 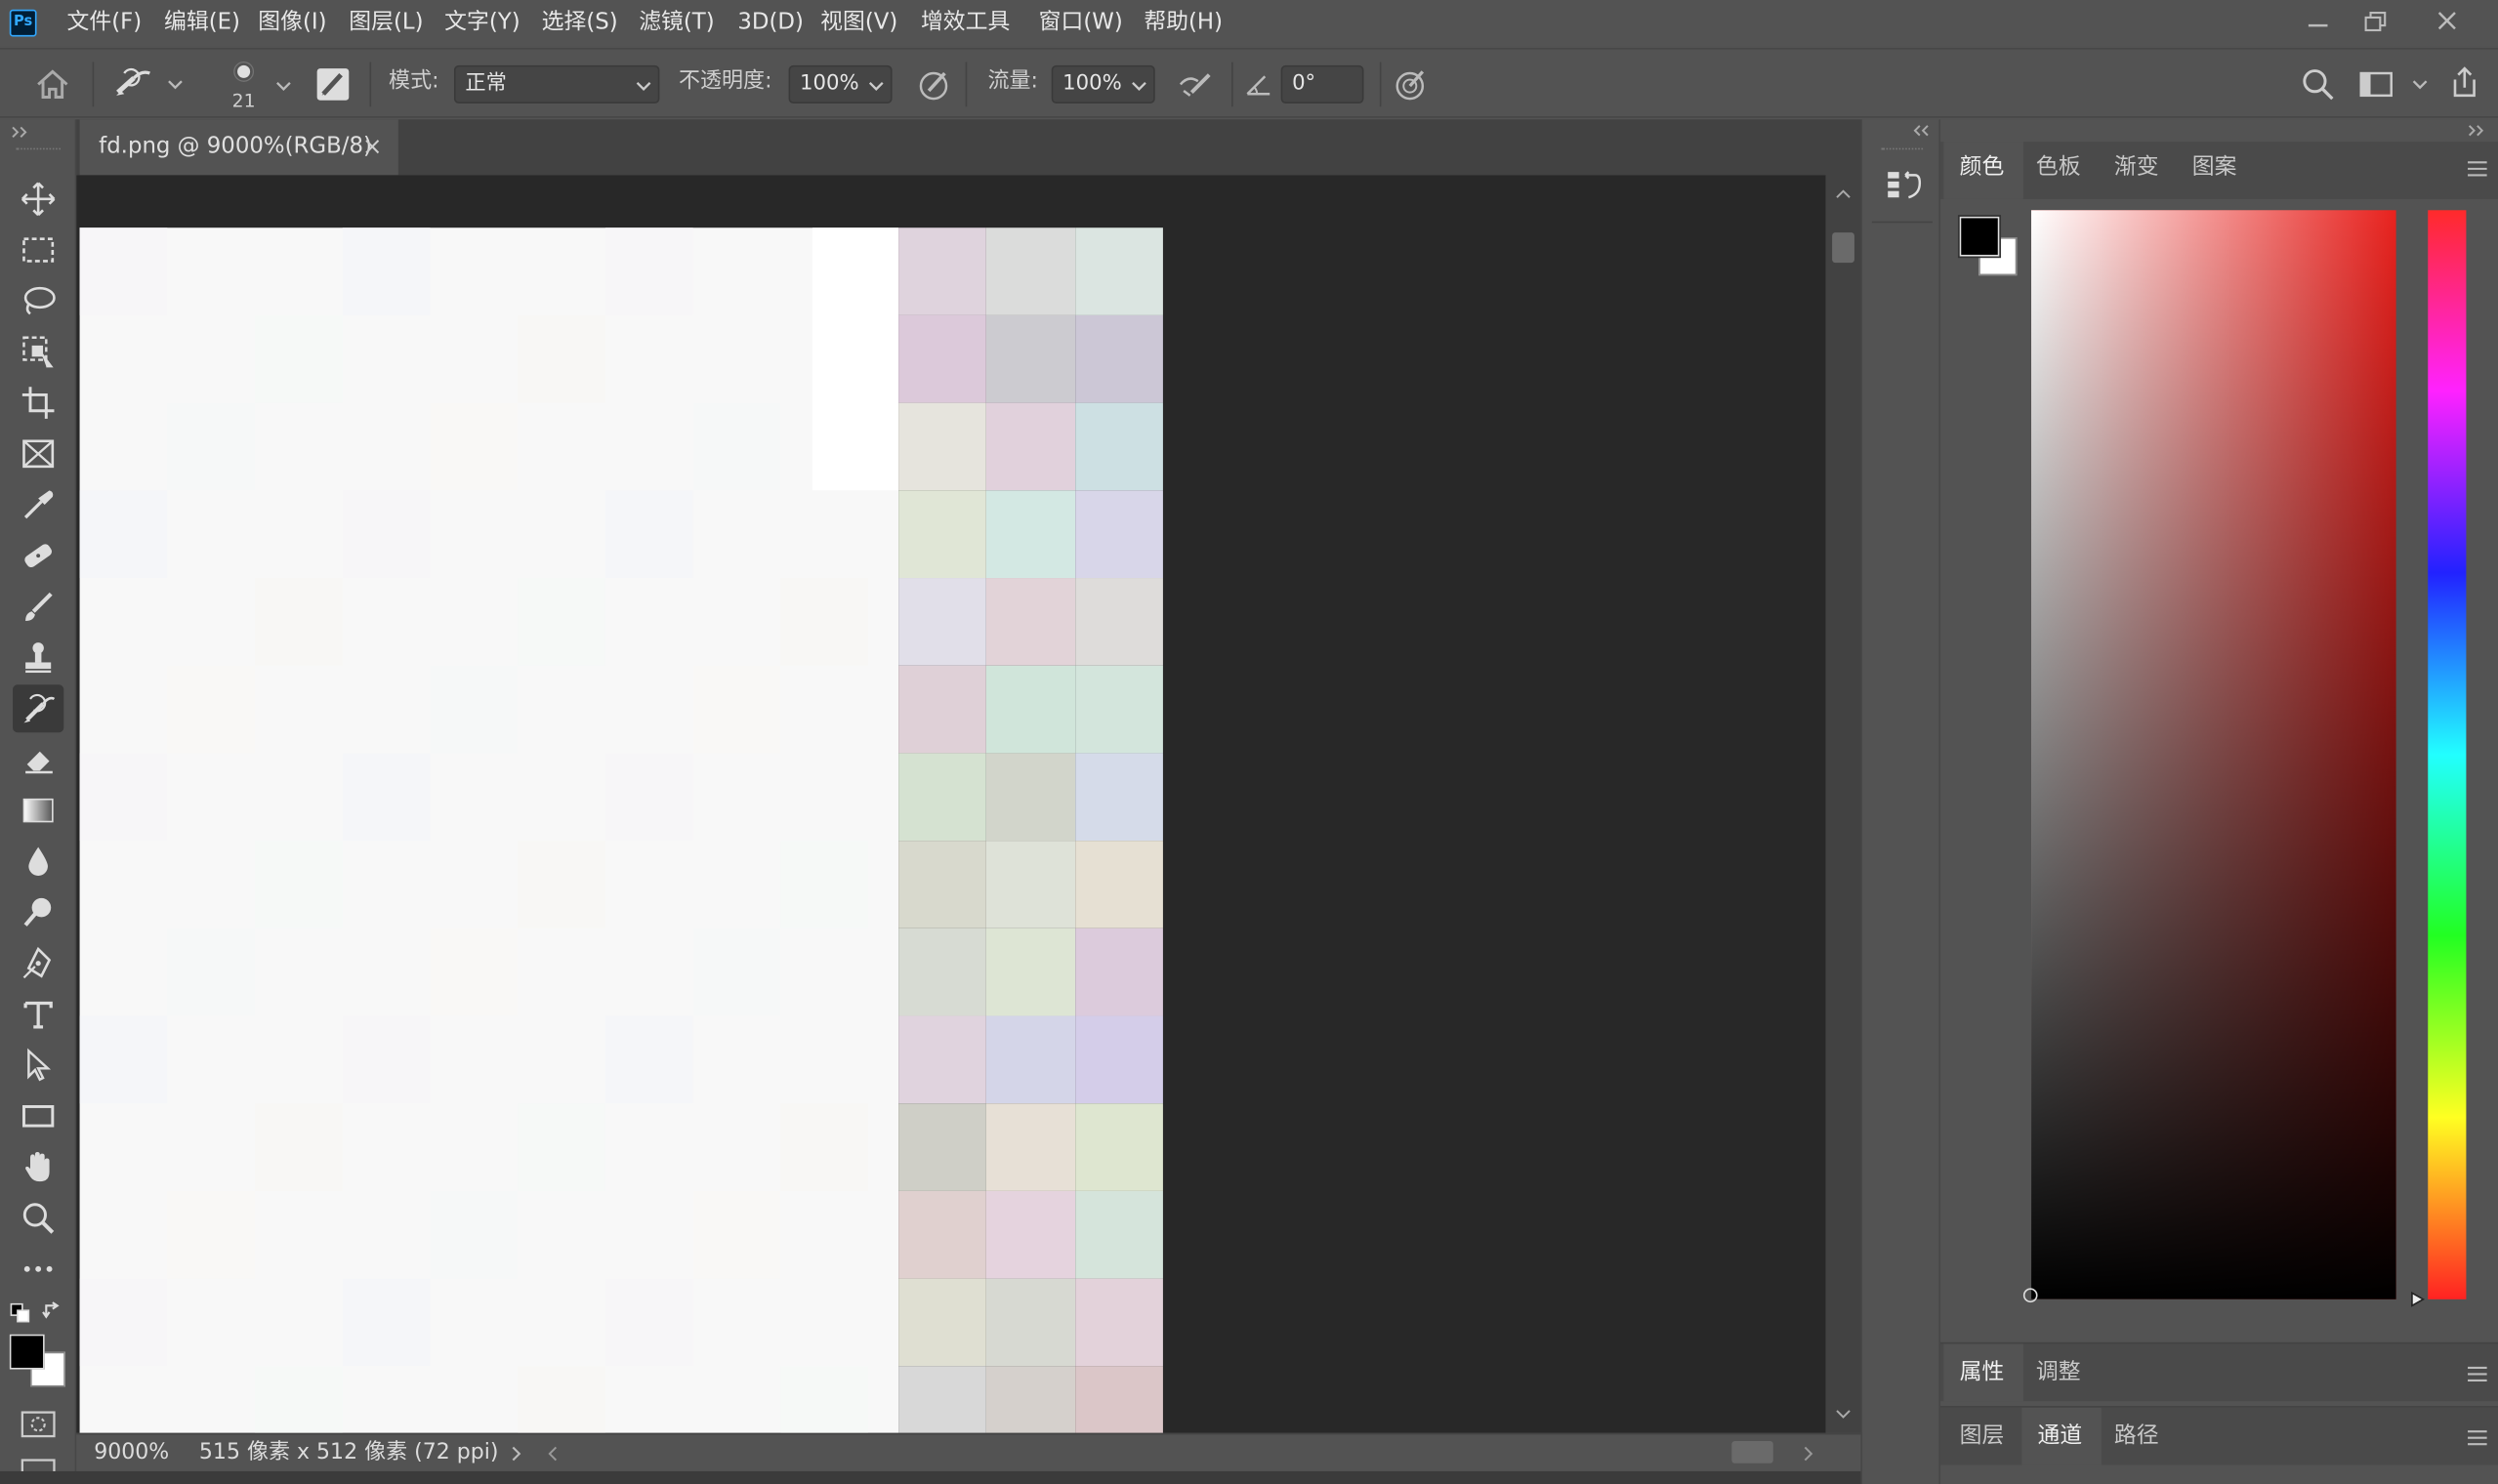 I want to click on marquee-tool, so click(x=38, y=250).